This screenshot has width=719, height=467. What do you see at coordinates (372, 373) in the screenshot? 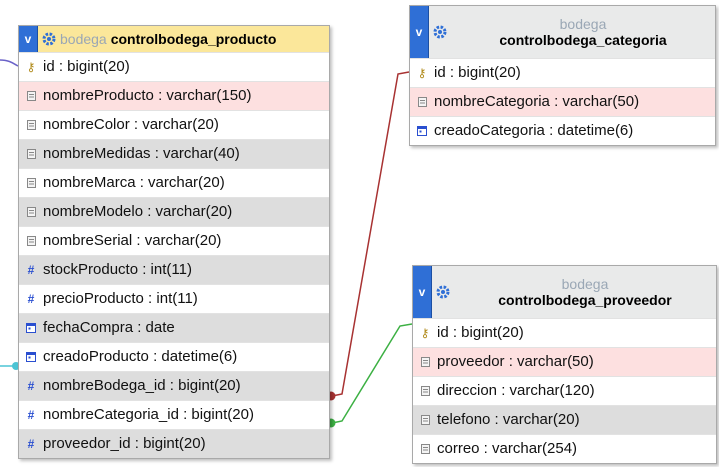
I see `relation-line-proveedor` at bounding box center [372, 373].